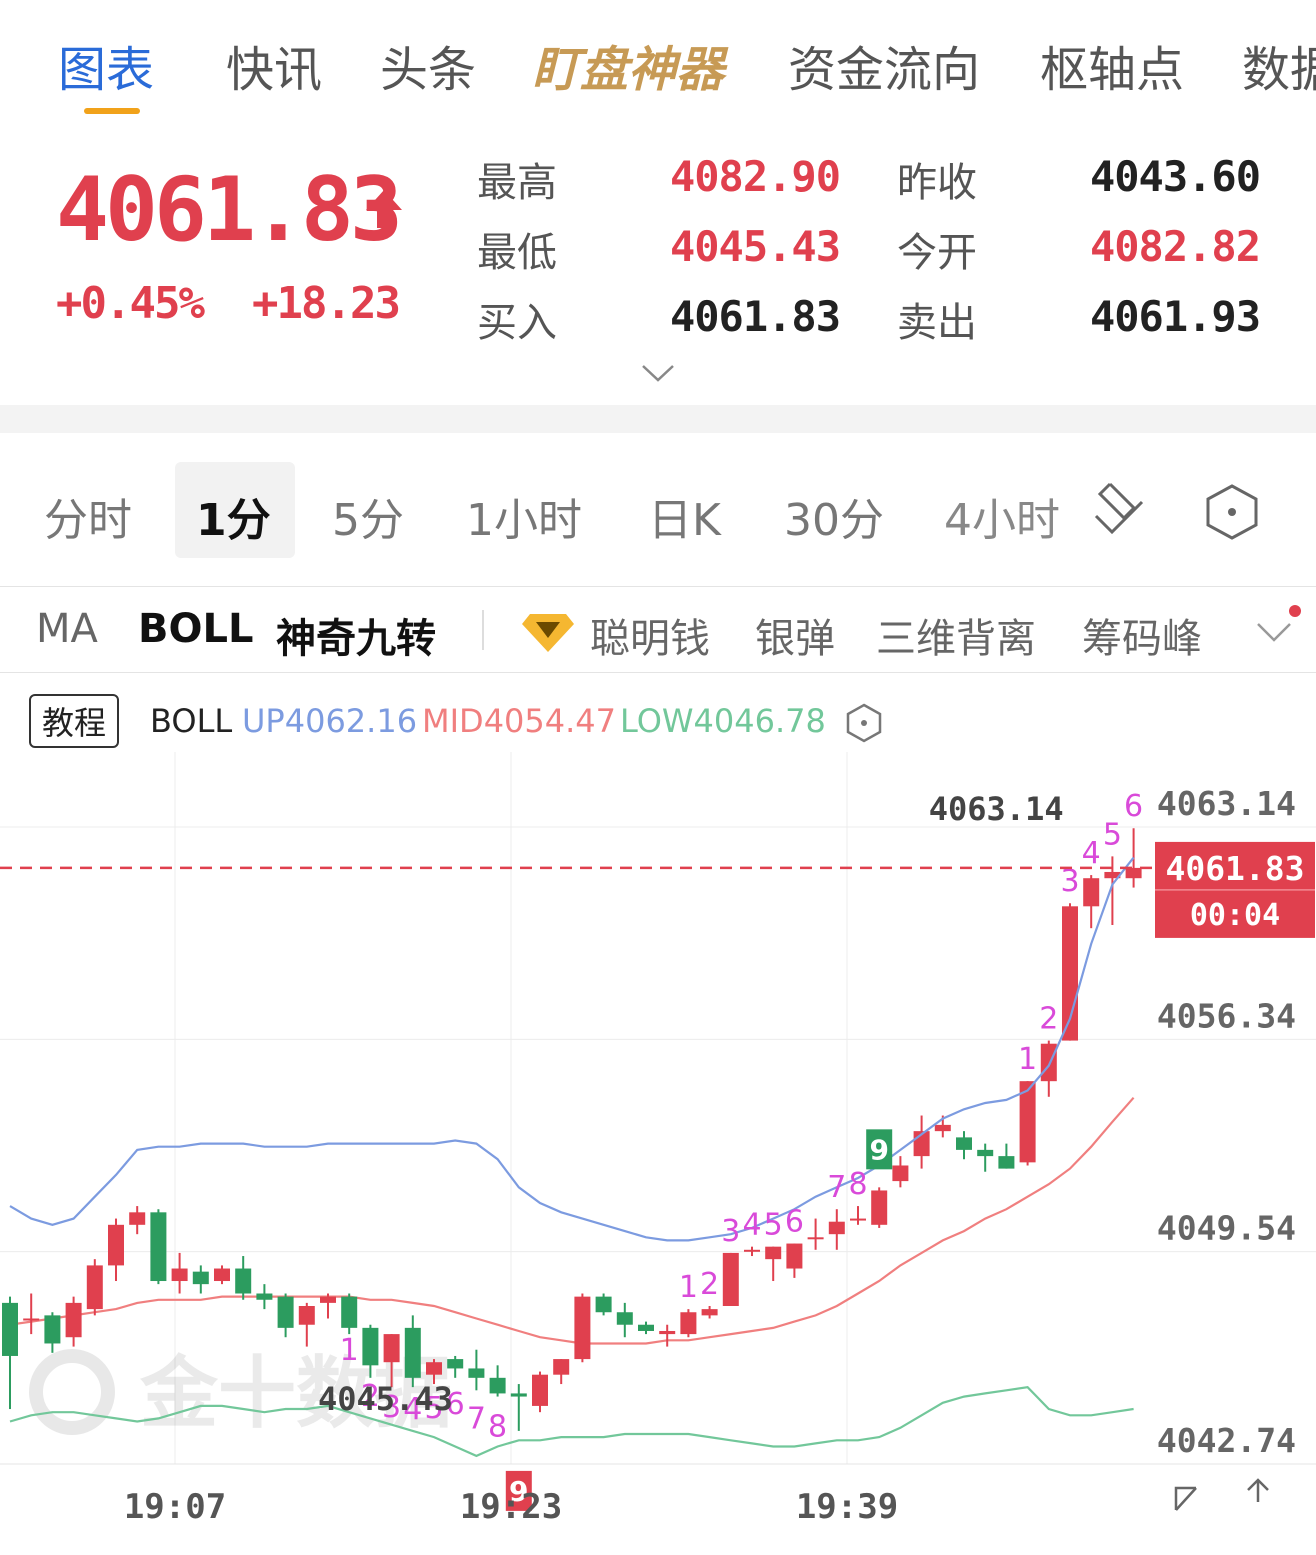  What do you see at coordinates (497, 1427) in the screenshot?
I see `td-buy-count: 8` at bounding box center [497, 1427].